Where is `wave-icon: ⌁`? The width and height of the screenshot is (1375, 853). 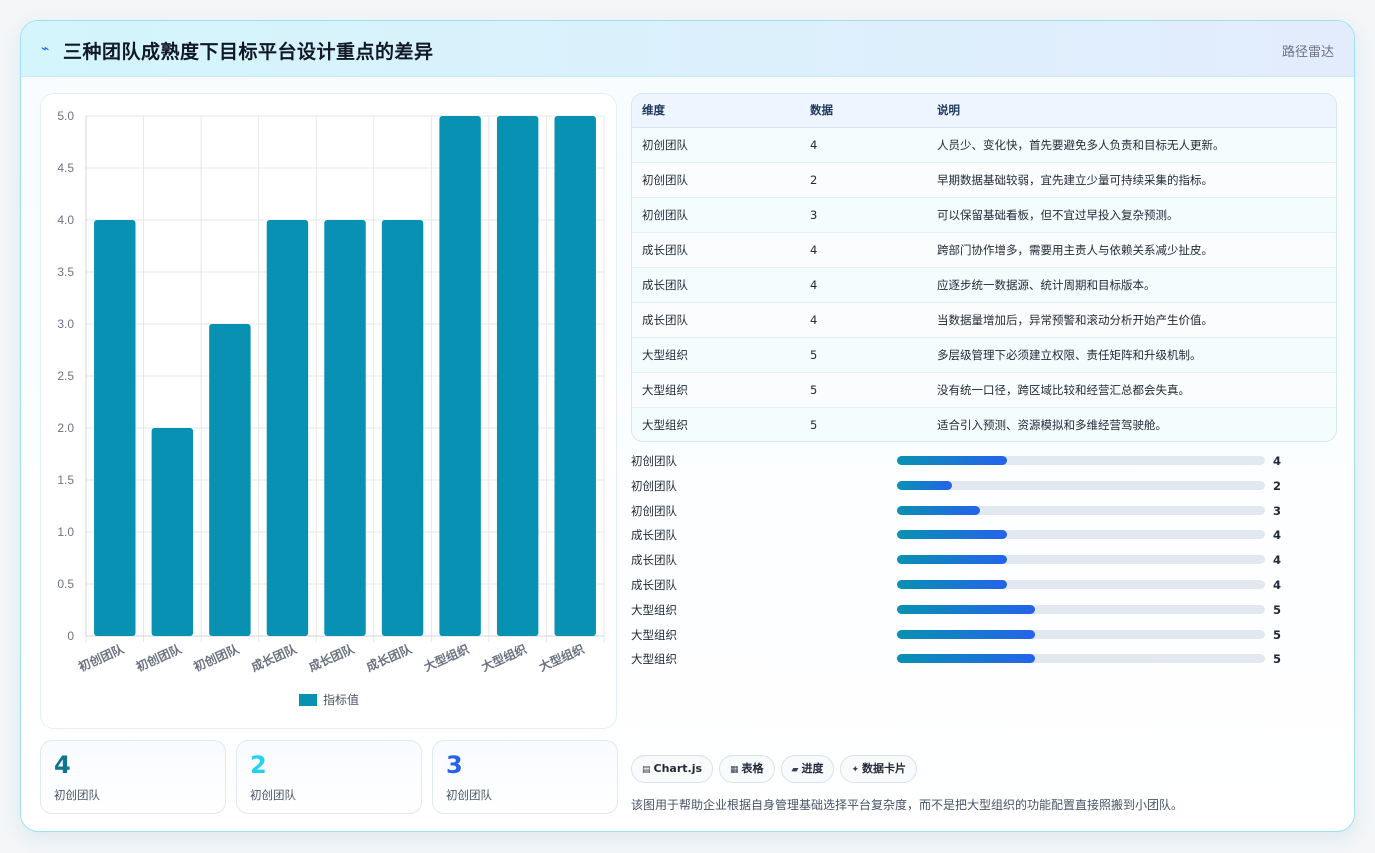
wave-icon: ⌁ is located at coordinates (45, 49).